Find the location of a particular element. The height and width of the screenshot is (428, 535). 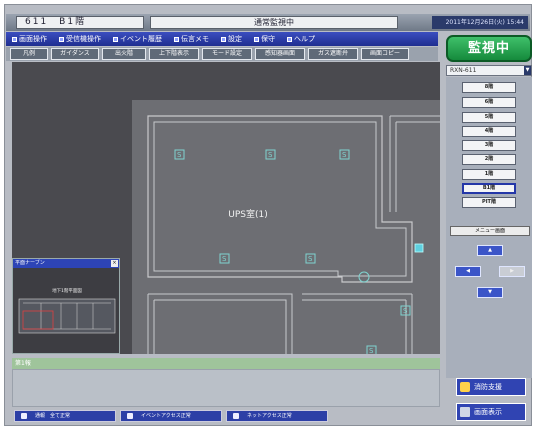

floor-button: PIT階 is located at coordinates (489, 202).